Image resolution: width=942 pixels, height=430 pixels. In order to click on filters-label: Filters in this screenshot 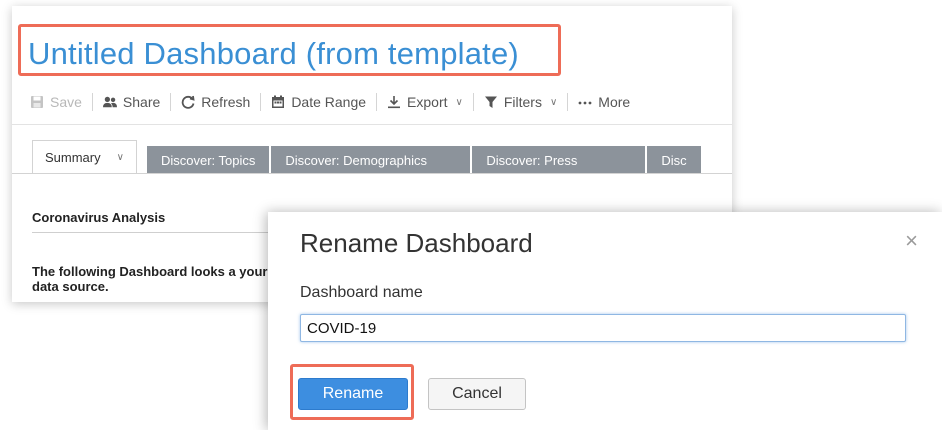, I will do `click(522, 102)`.